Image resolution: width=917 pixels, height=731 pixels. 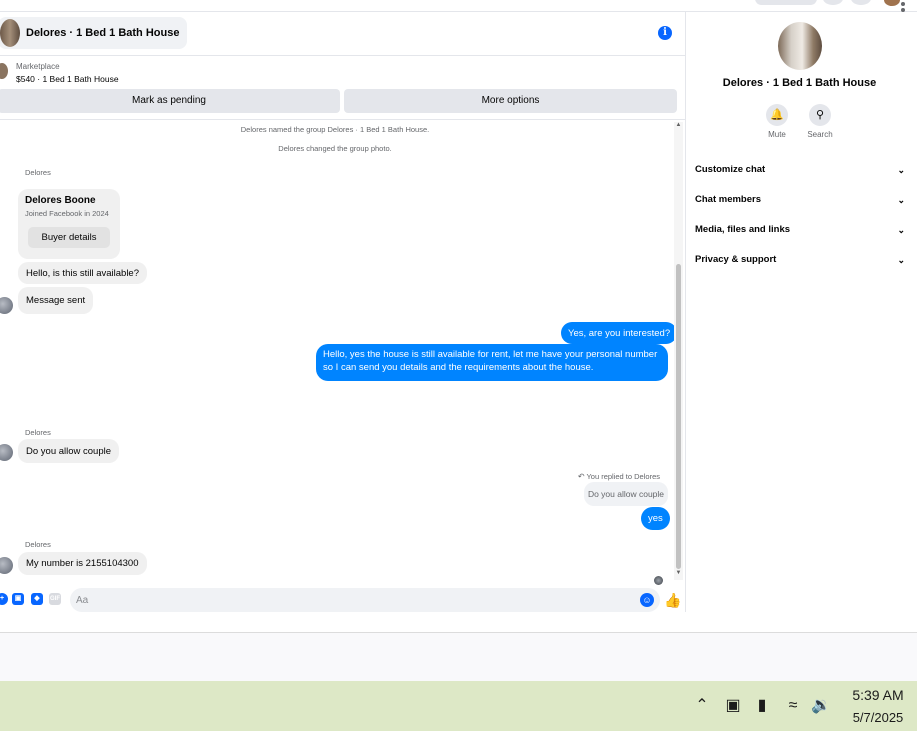 I want to click on like-icon: 👍, so click(x=672, y=600).